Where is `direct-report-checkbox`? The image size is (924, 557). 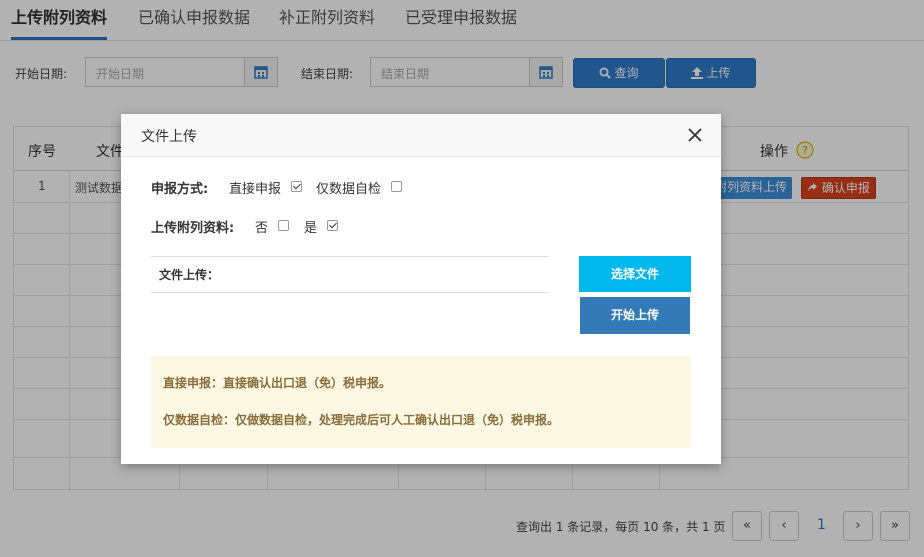
direct-report-checkbox is located at coordinates (296, 186).